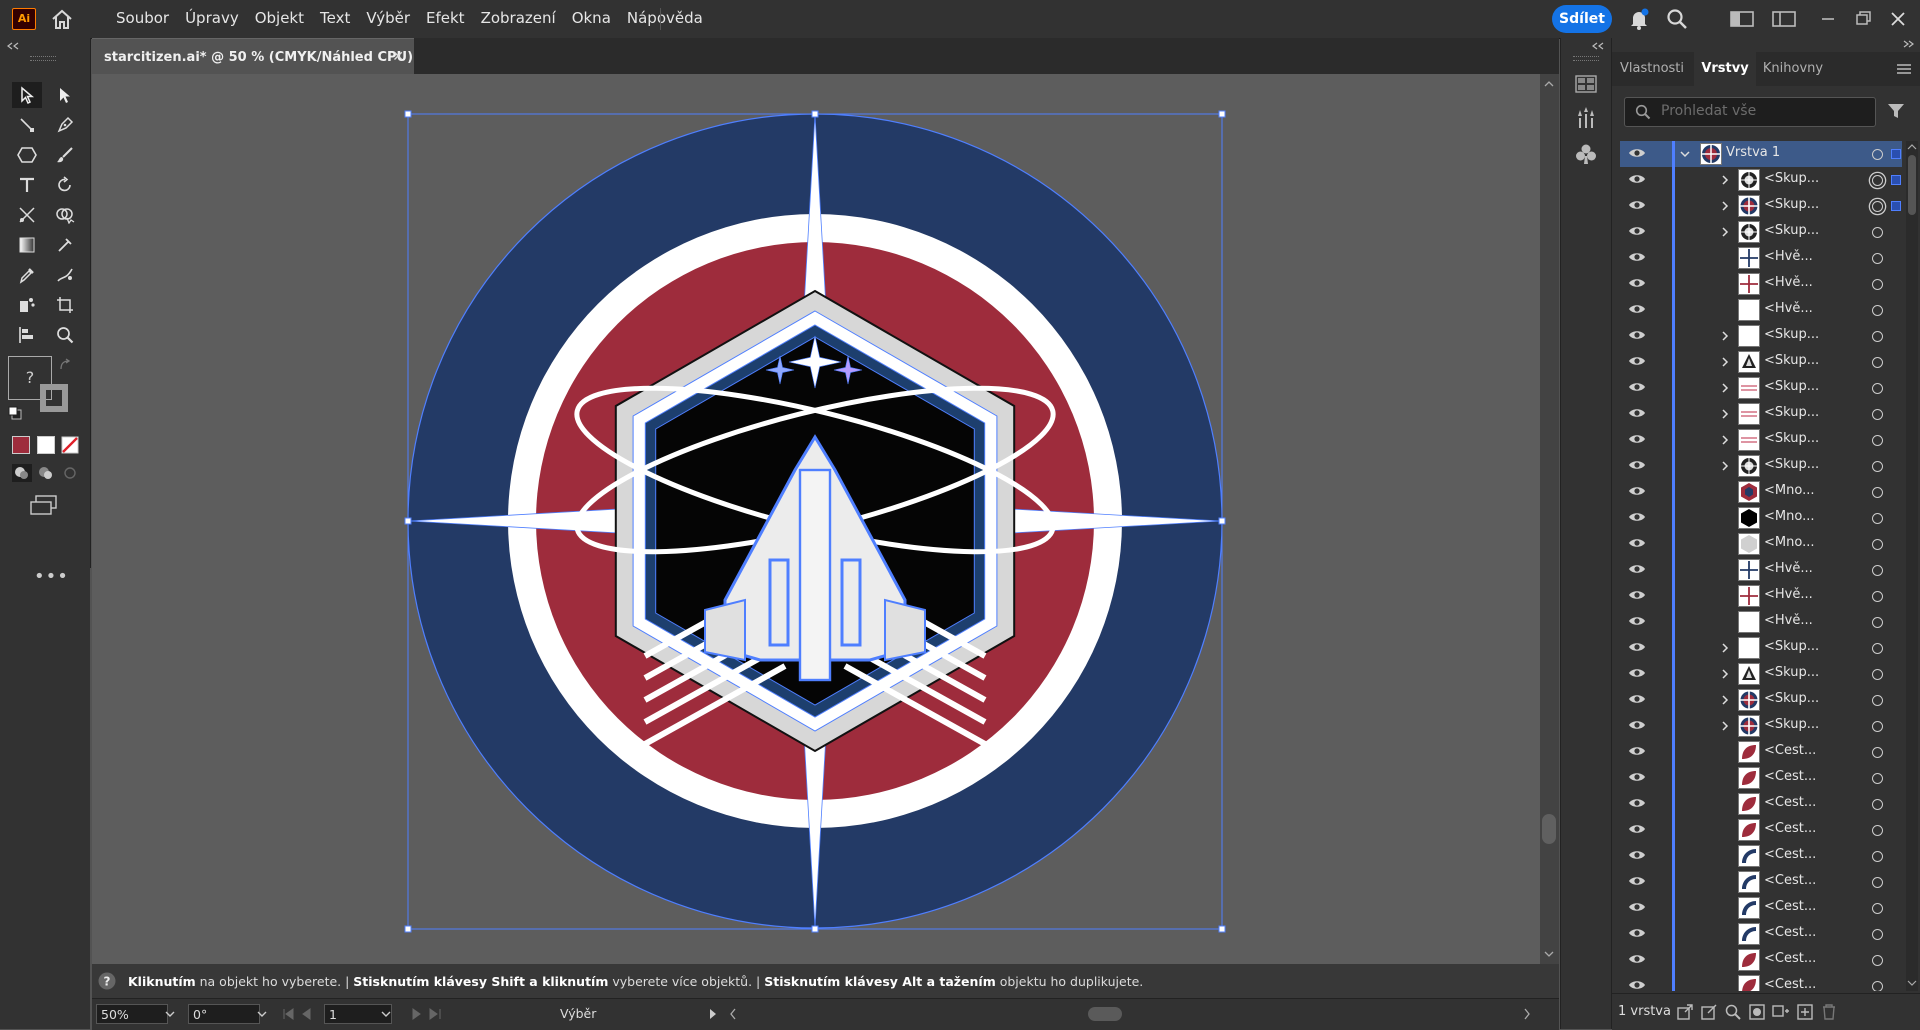  Describe the element at coordinates (107, 981) in the screenshot. I see `help-question-icon: ?` at that location.